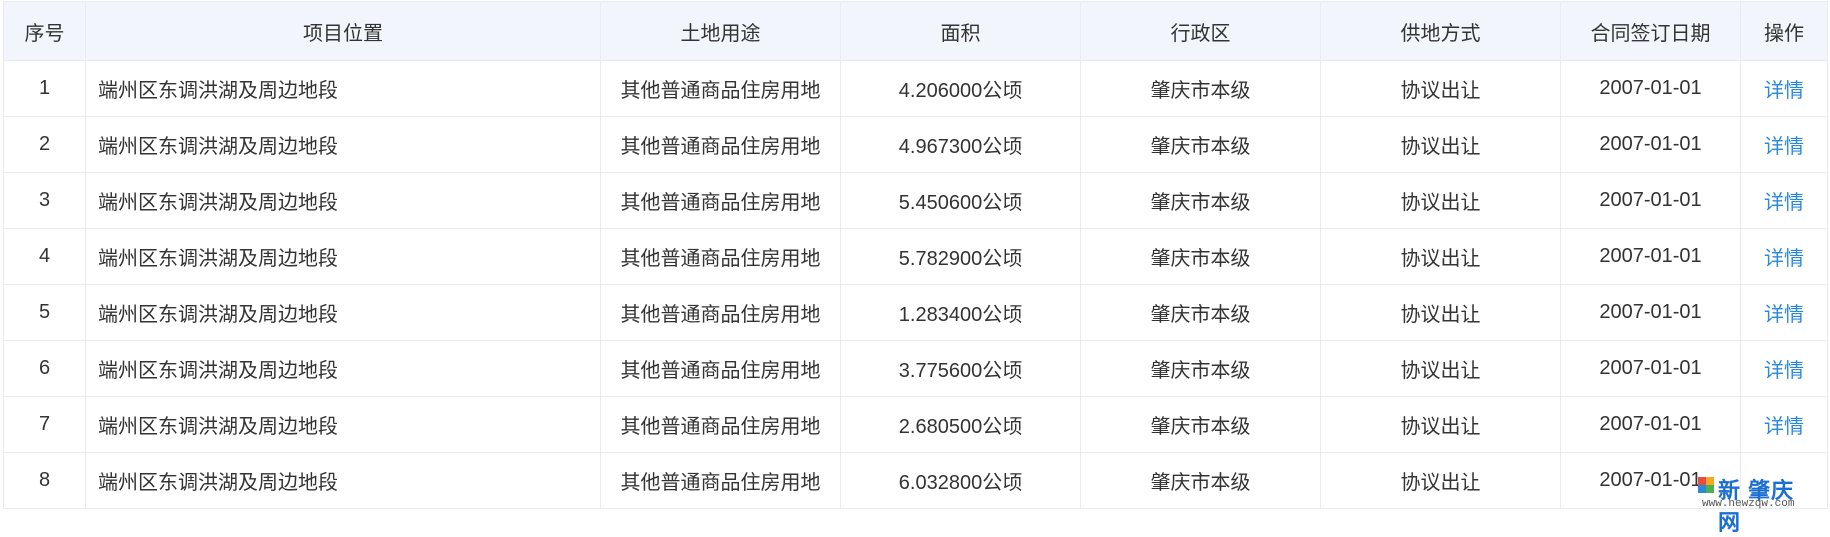 This screenshot has height=537, width=1830. What do you see at coordinates (960, 144) in the screenshot?
I see `cell-area: 4.967300公顷` at bounding box center [960, 144].